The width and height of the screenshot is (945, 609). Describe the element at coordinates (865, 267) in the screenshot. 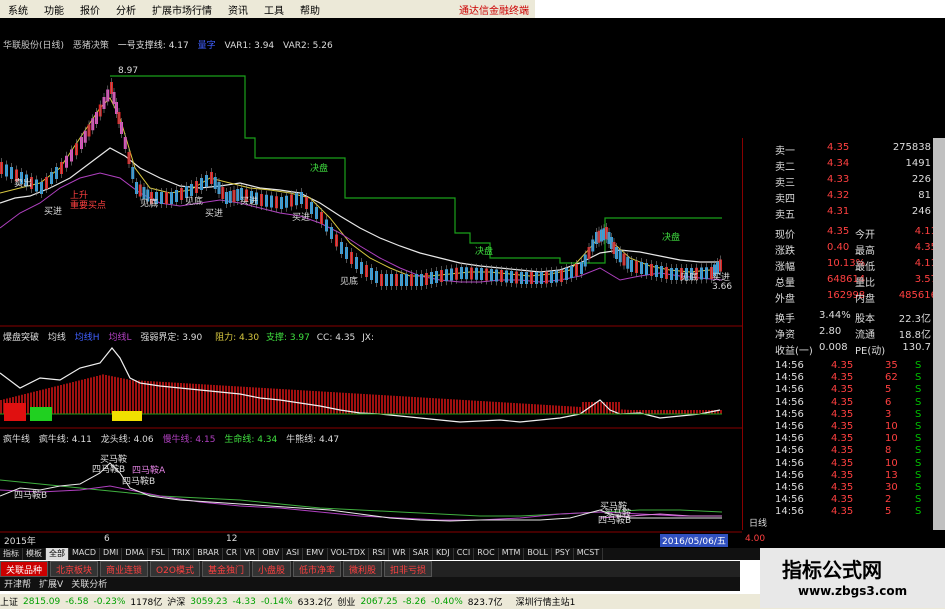

I see `stat-label: 最低` at that location.